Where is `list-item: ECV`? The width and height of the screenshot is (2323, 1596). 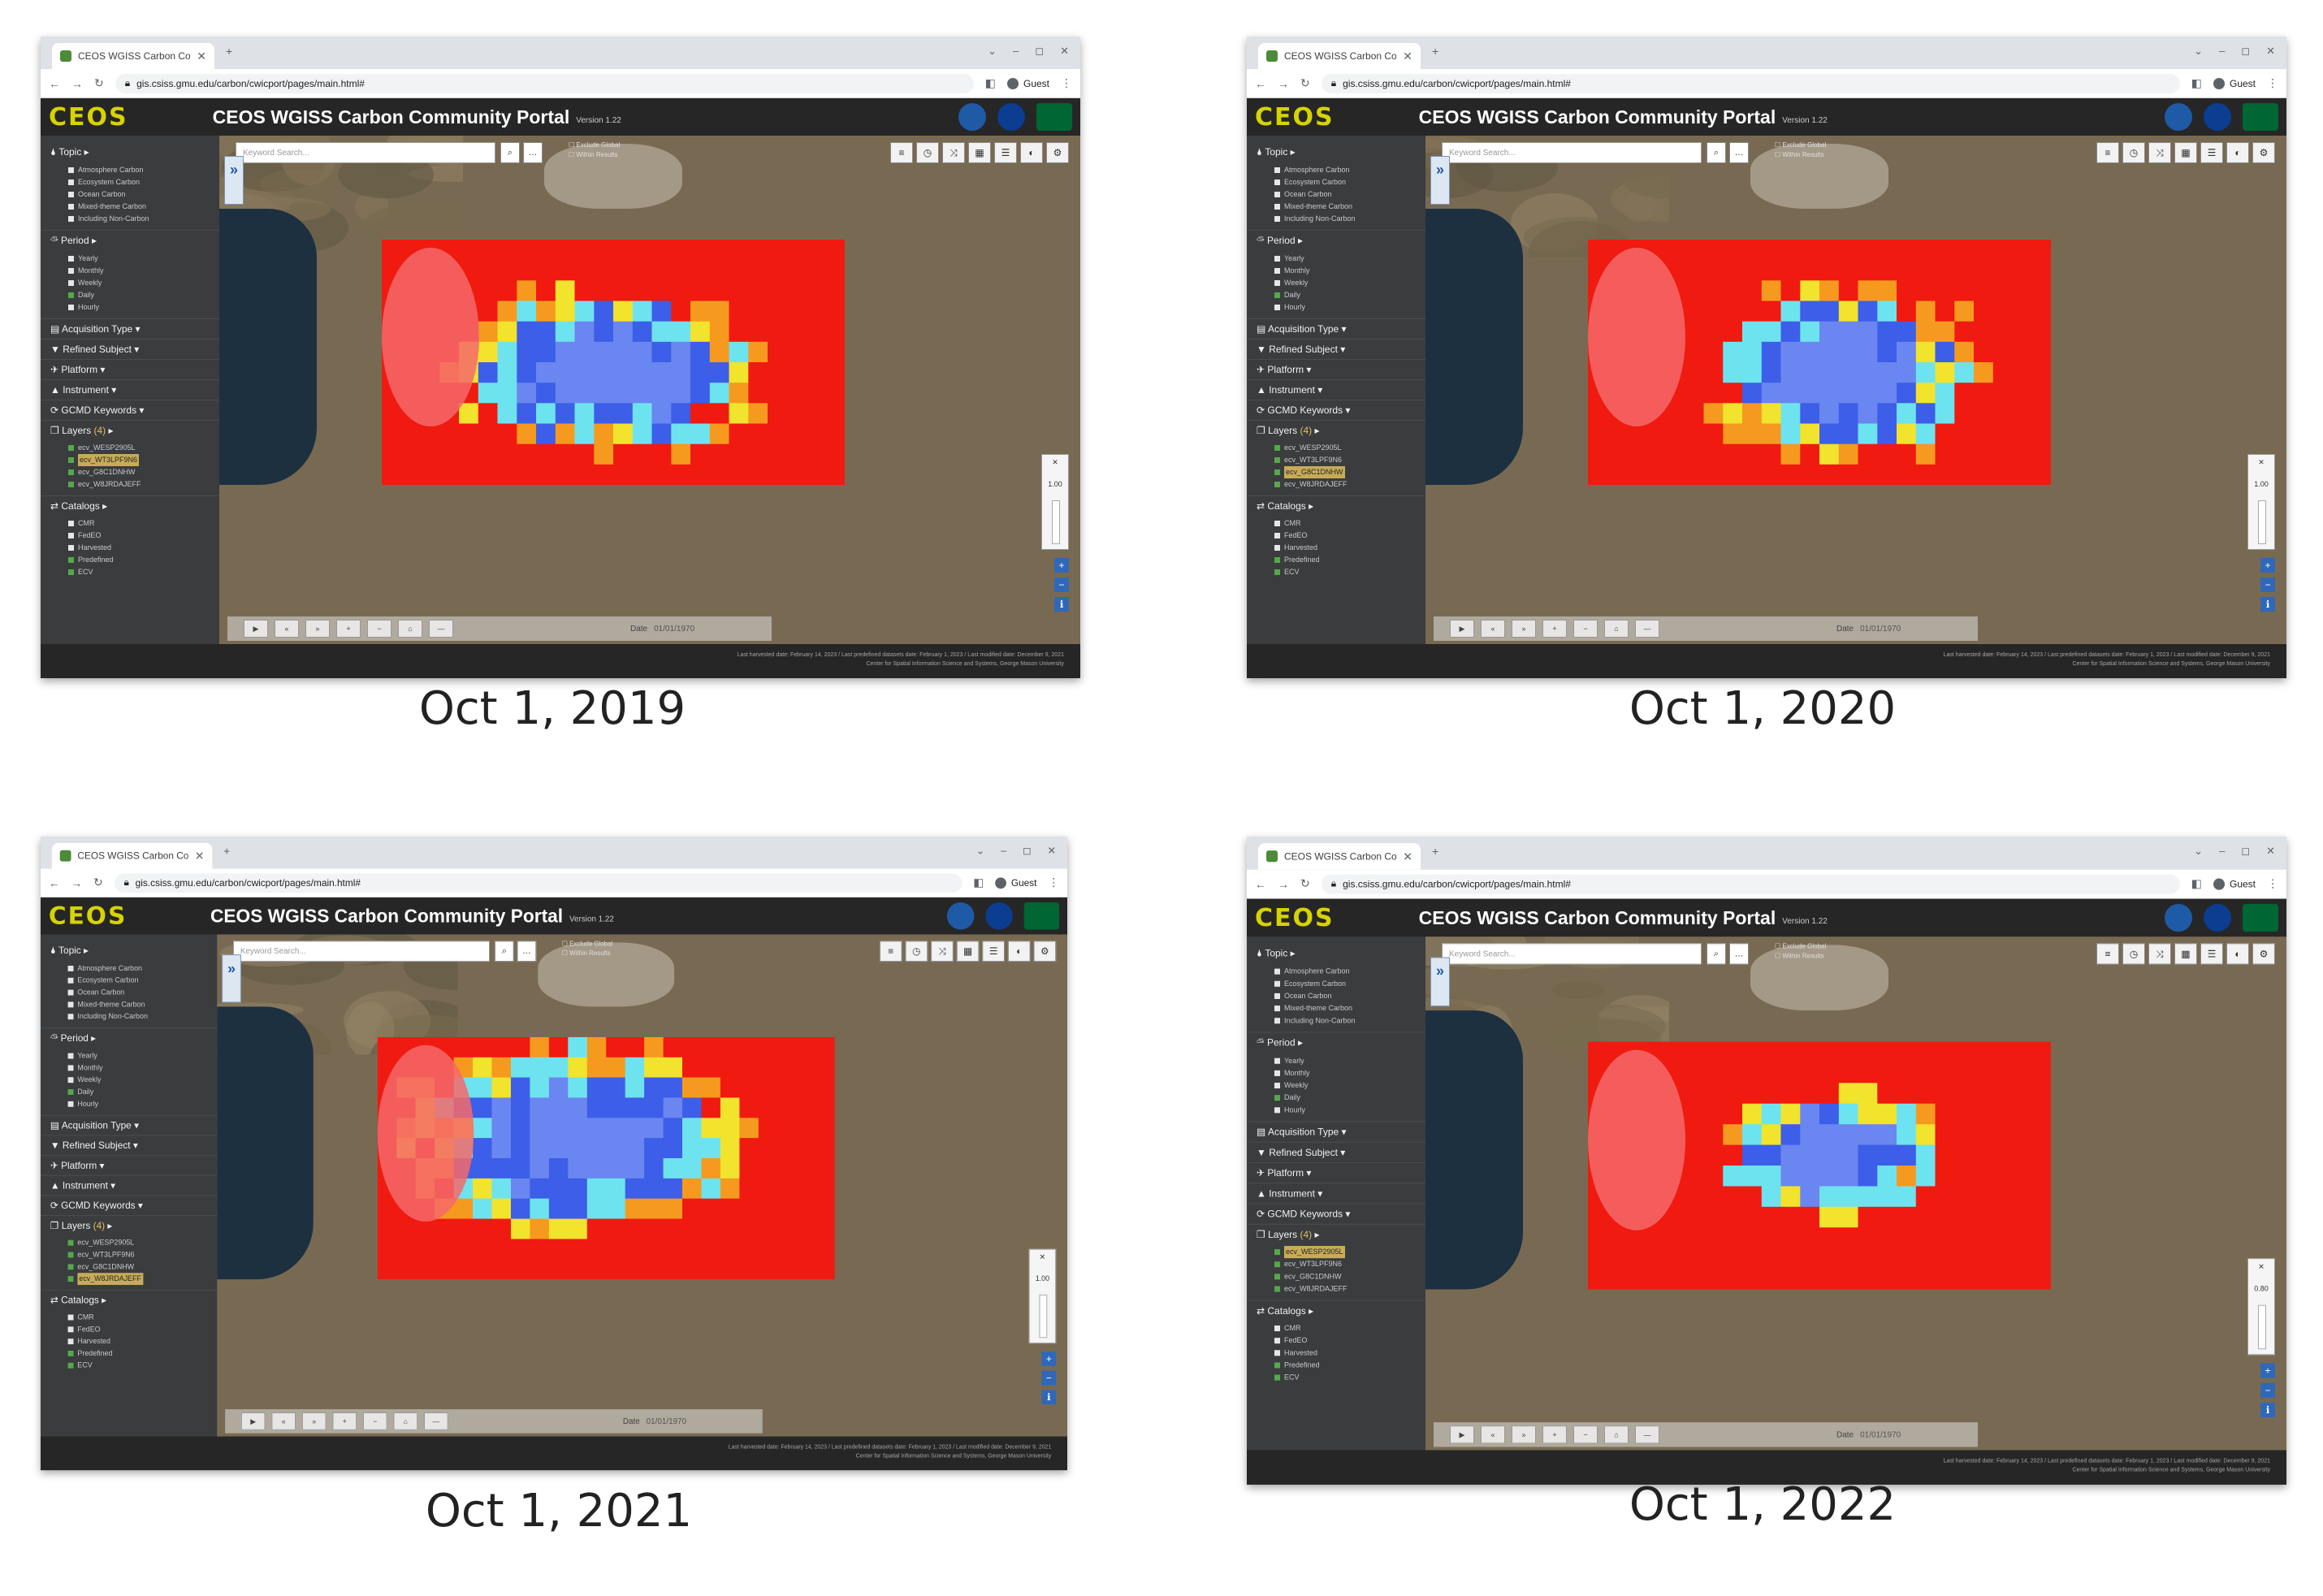 list-item: ECV is located at coordinates (1349, 1378).